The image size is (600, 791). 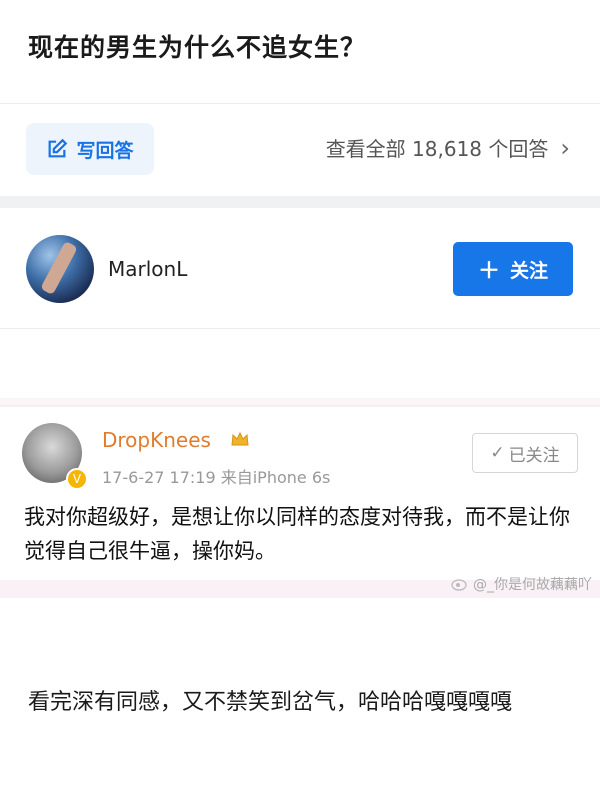 What do you see at coordinates (459, 585) in the screenshot?
I see `weibo-logo-icon` at bounding box center [459, 585].